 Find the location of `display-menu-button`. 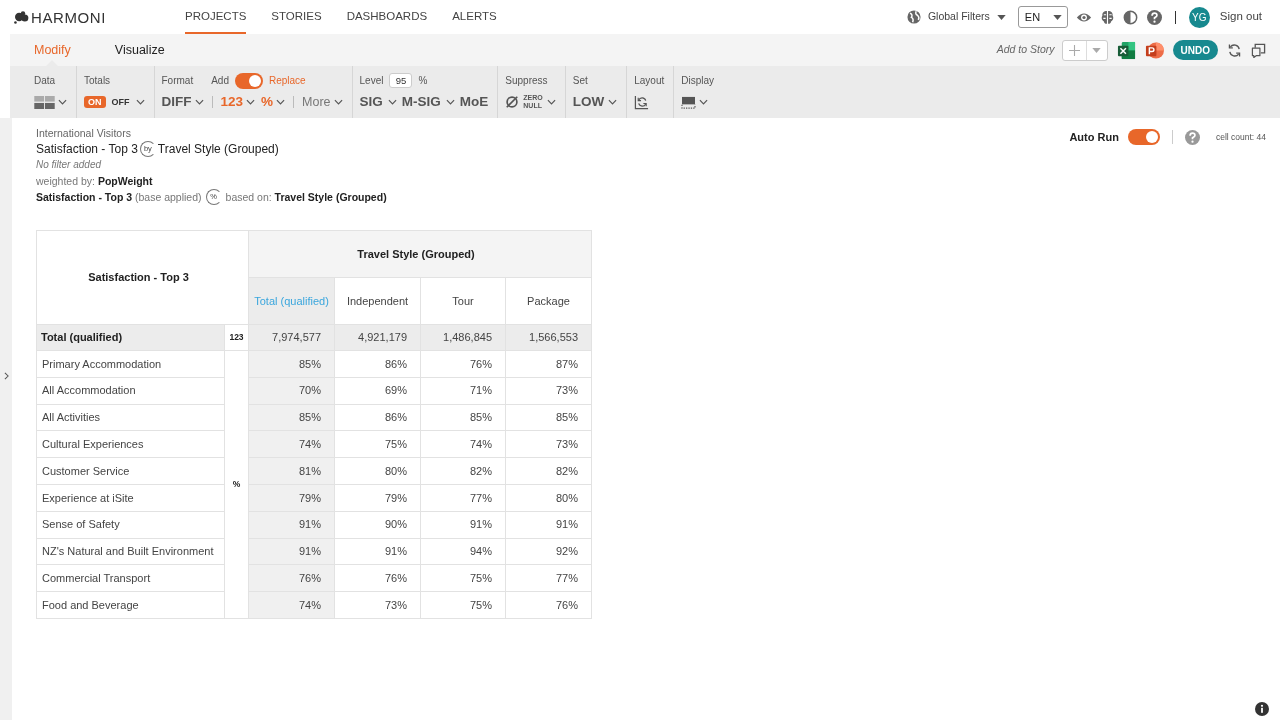

display-menu-button is located at coordinates (695, 102).